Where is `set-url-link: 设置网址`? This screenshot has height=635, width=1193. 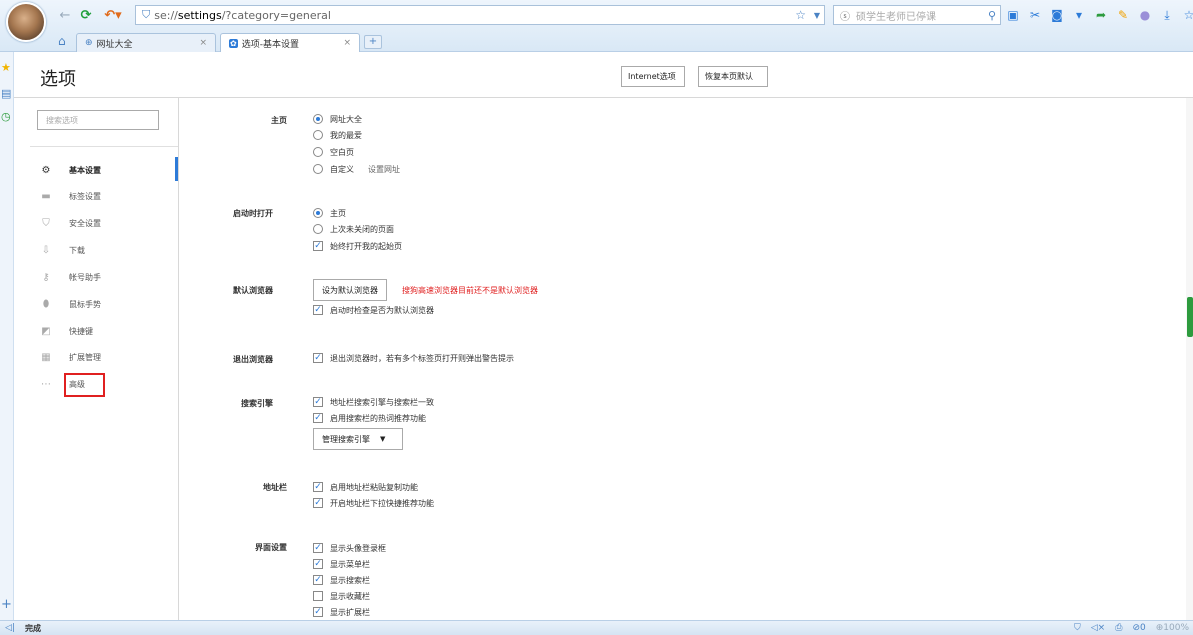
set-url-link: 设置网址 is located at coordinates (384, 169).